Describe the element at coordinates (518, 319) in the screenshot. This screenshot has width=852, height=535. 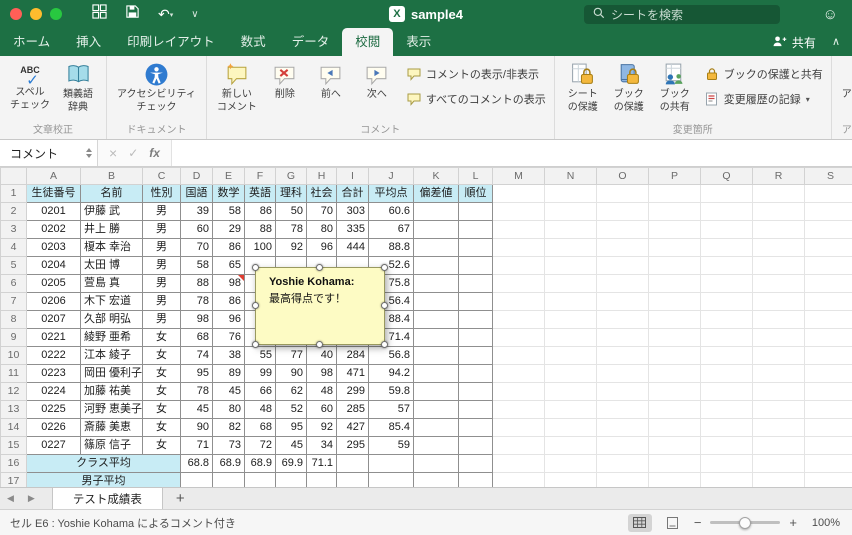
I see `cell-M8` at that location.